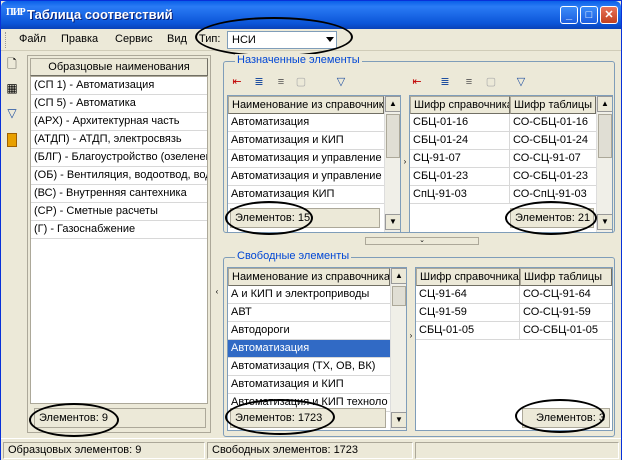  What do you see at coordinates (566, 295) in the screenshot?
I see `table-cell: СО-СЦ-91-64` at bounding box center [566, 295].